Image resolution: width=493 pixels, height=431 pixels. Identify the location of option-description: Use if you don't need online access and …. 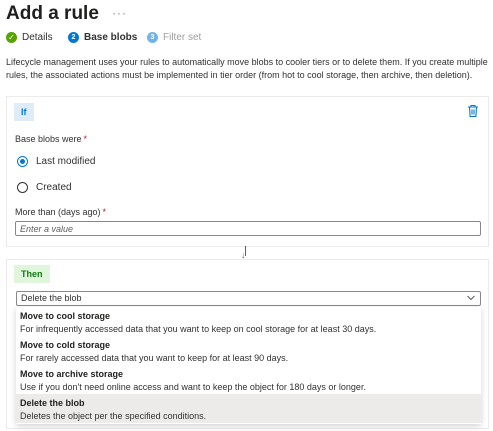
(193, 386).